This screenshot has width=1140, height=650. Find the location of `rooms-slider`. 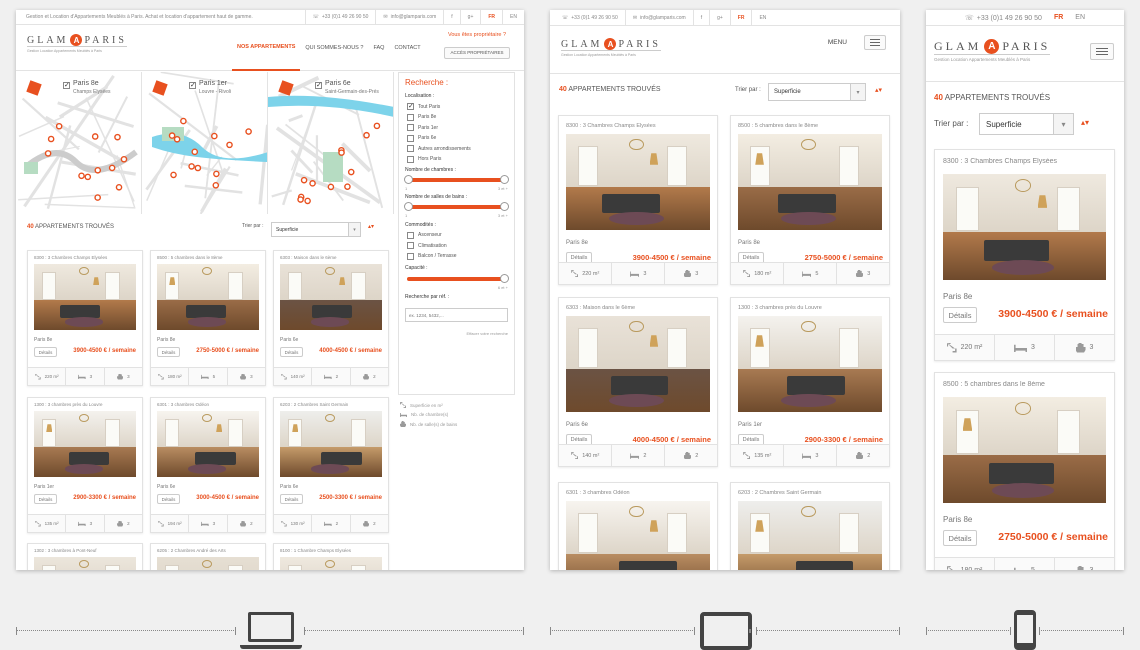

rooms-slider is located at coordinates (456, 179).